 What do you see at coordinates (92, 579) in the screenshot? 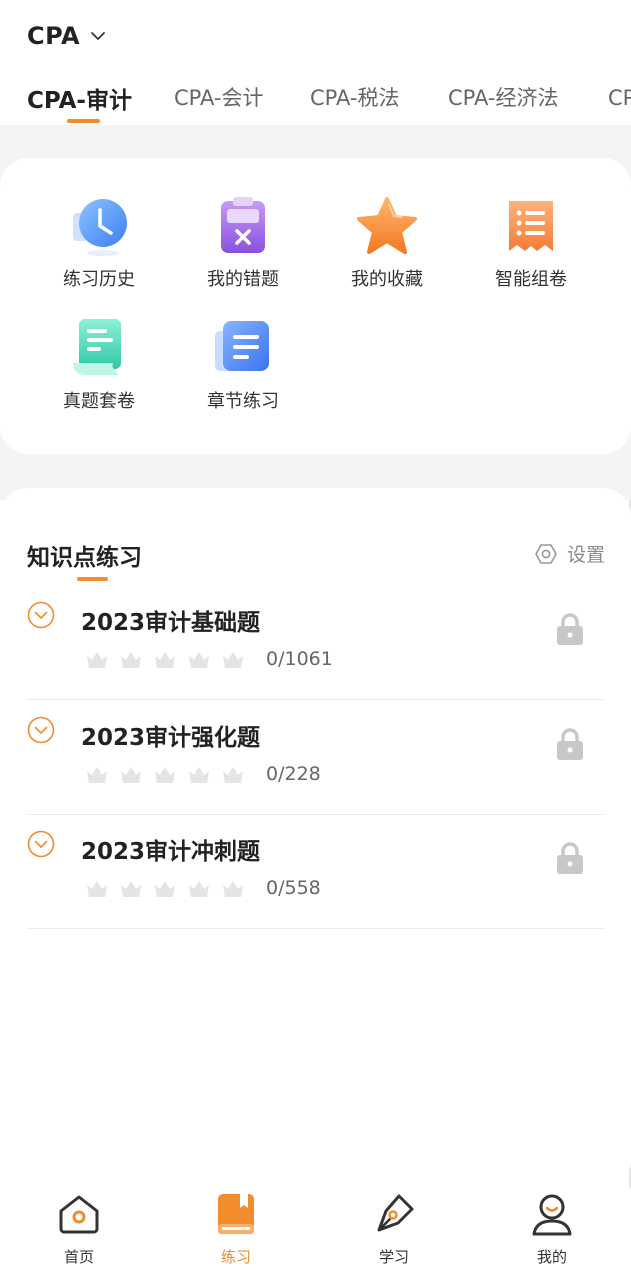
I see `section-title-indicator` at bounding box center [92, 579].